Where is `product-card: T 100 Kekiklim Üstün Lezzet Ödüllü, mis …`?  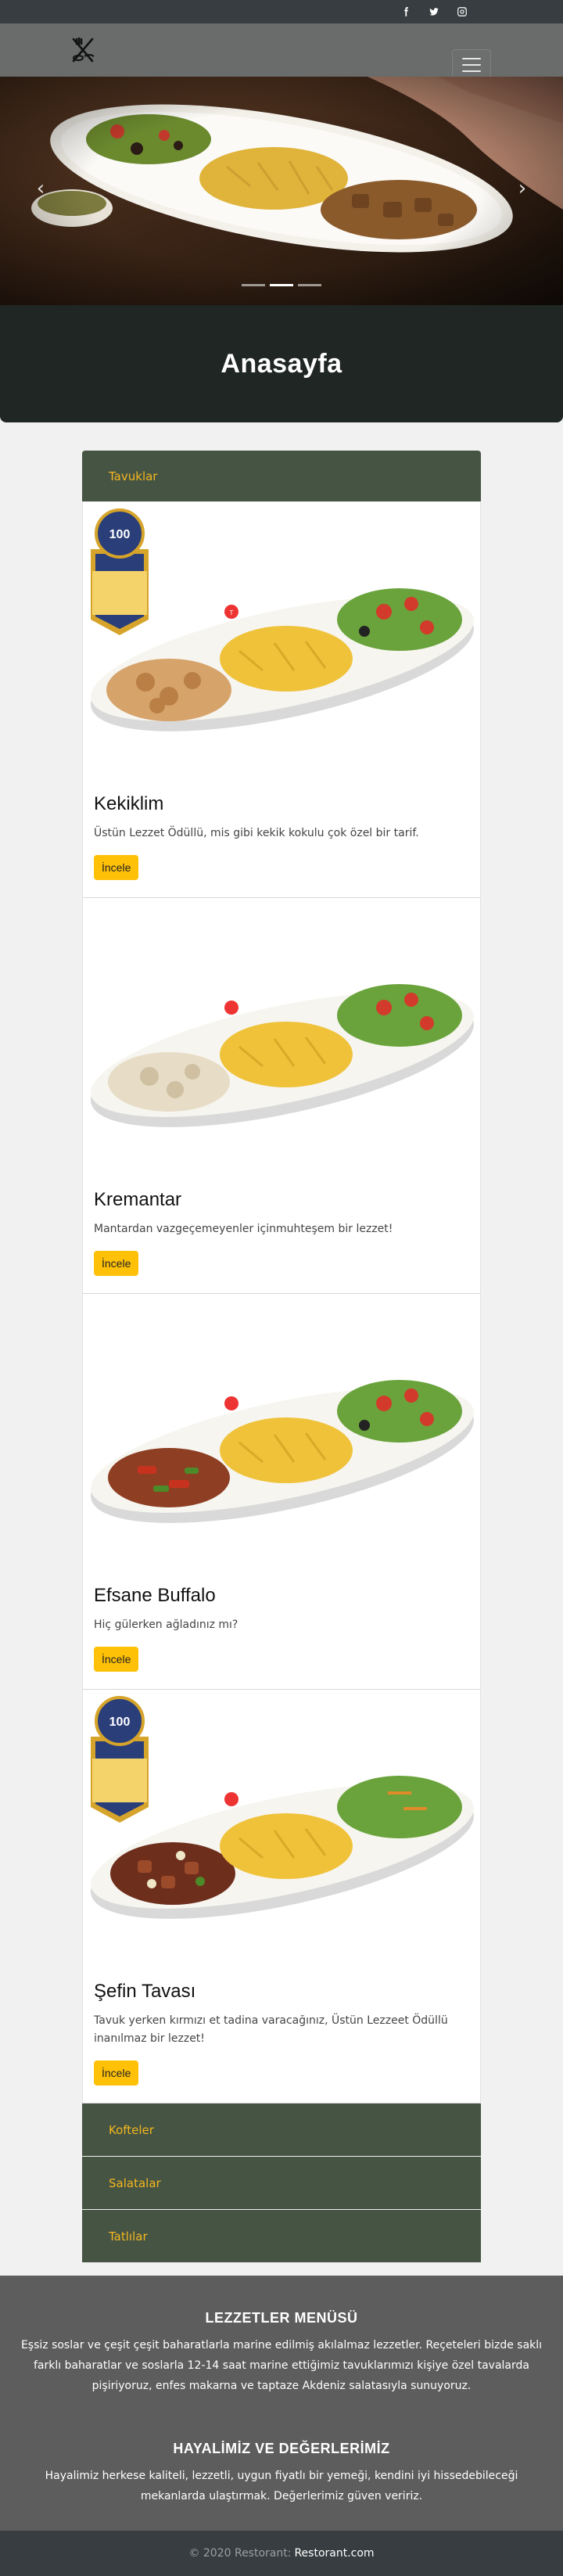 product-card: T 100 Kekiklim Üstün Lezzet Ödüllü, mis … is located at coordinates (281, 700).